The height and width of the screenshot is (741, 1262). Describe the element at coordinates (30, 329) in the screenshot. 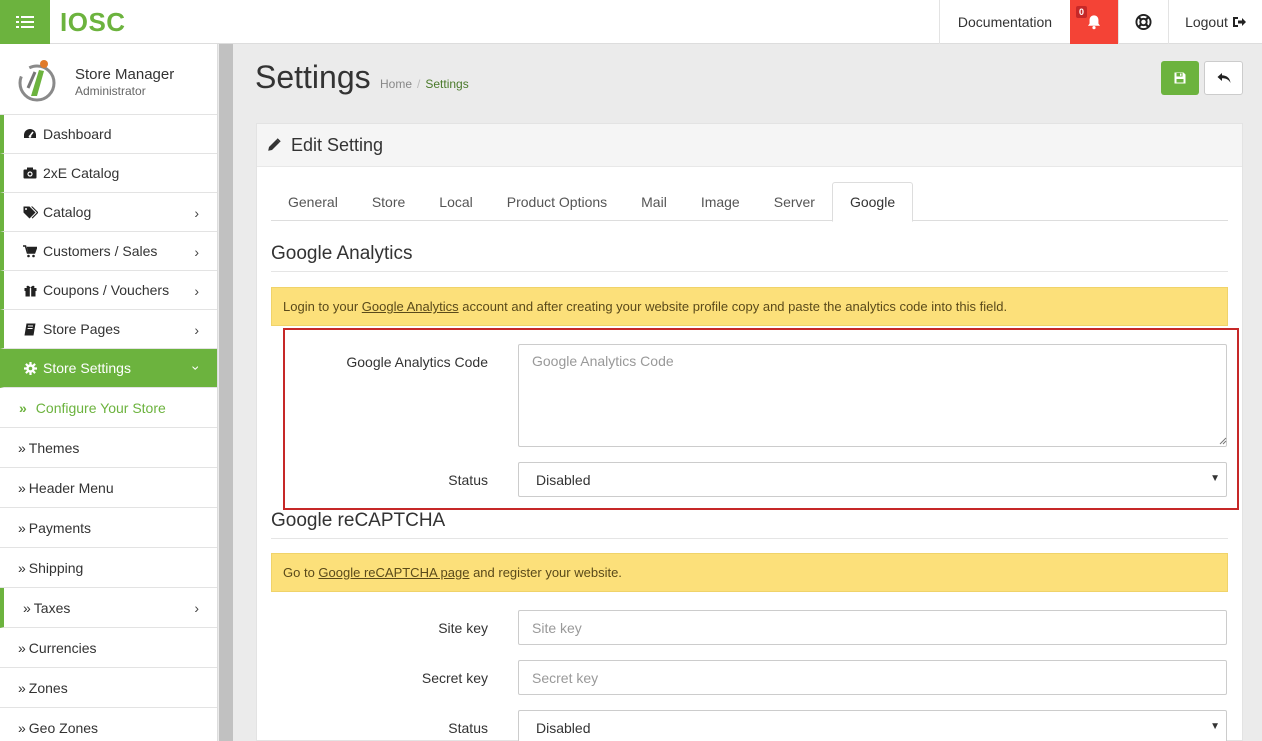

I see `book-icon` at that location.